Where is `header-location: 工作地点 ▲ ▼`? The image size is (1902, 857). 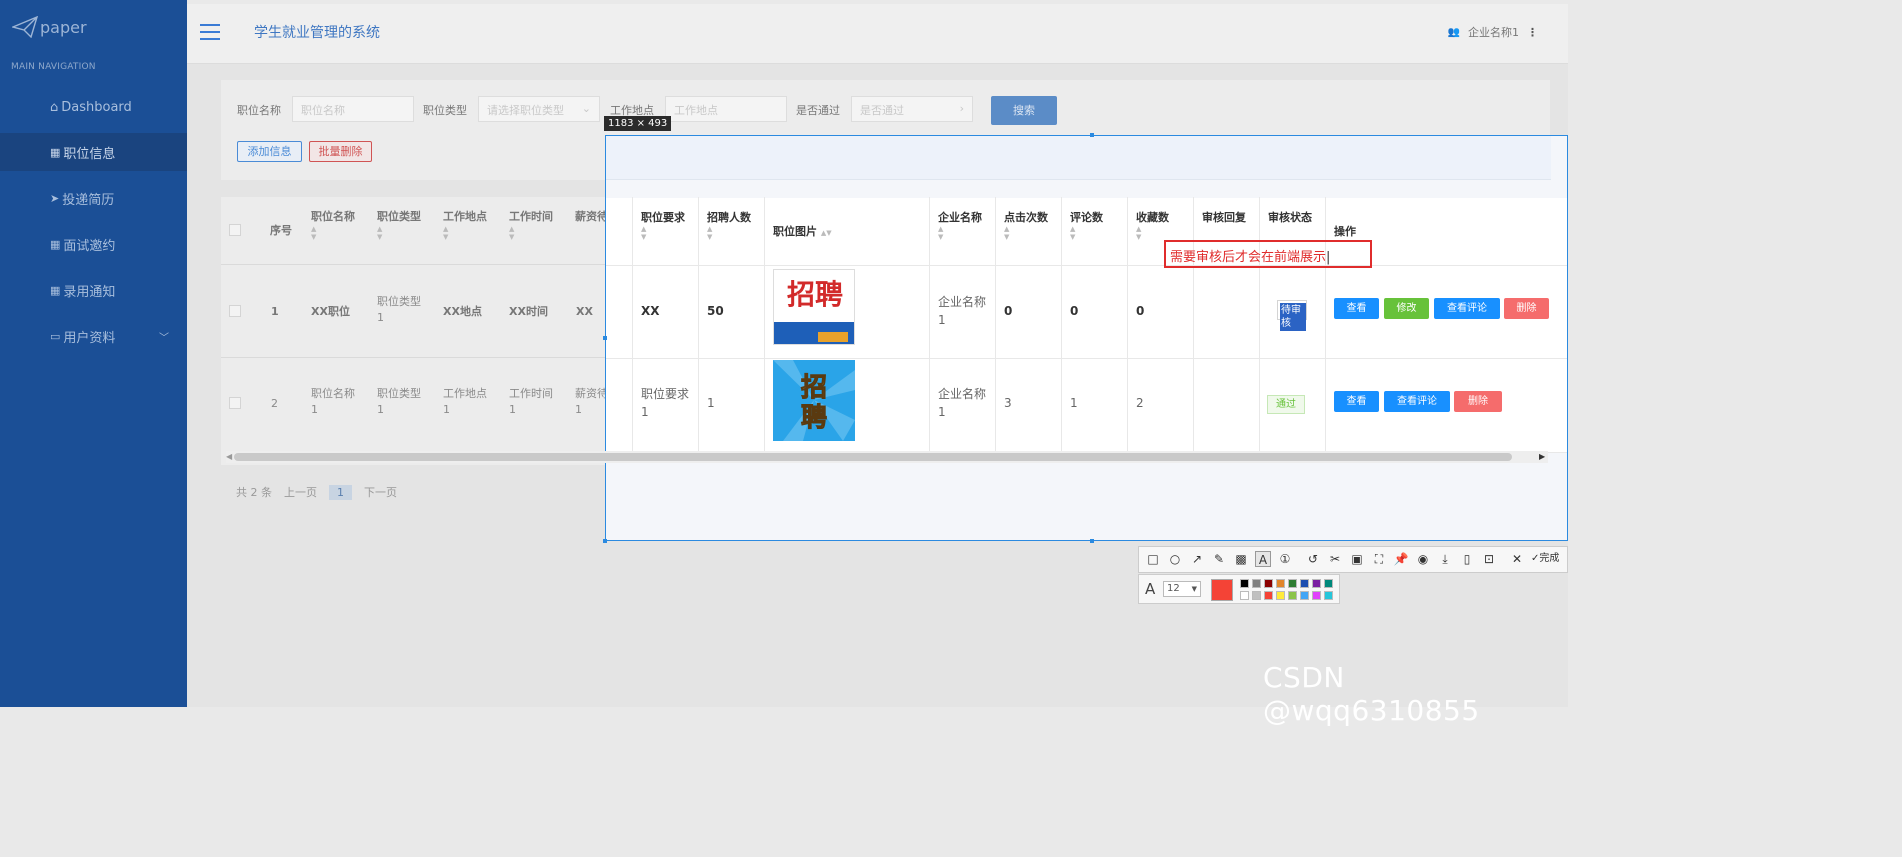
header-location: 工作地点 ▲ ▼ is located at coordinates (465, 225).